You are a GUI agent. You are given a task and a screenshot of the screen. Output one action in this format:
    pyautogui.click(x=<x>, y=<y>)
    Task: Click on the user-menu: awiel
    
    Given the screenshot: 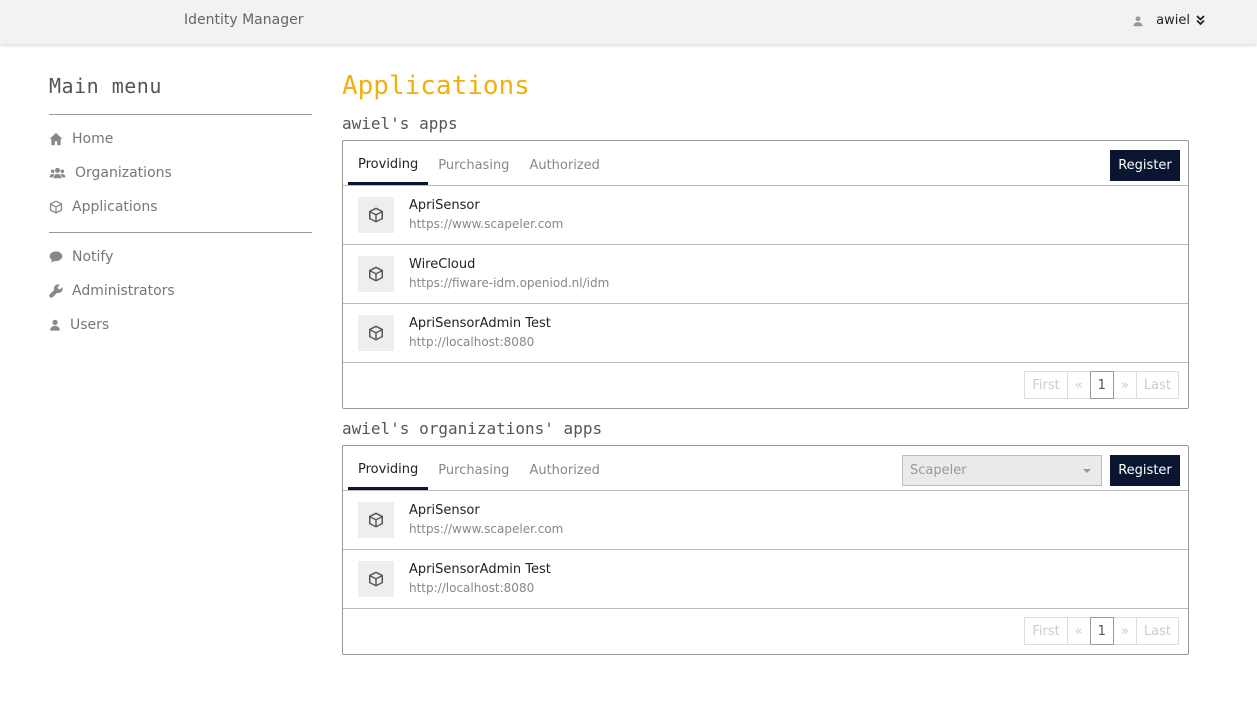 What is the action you would take?
    pyautogui.click(x=1168, y=20)
    